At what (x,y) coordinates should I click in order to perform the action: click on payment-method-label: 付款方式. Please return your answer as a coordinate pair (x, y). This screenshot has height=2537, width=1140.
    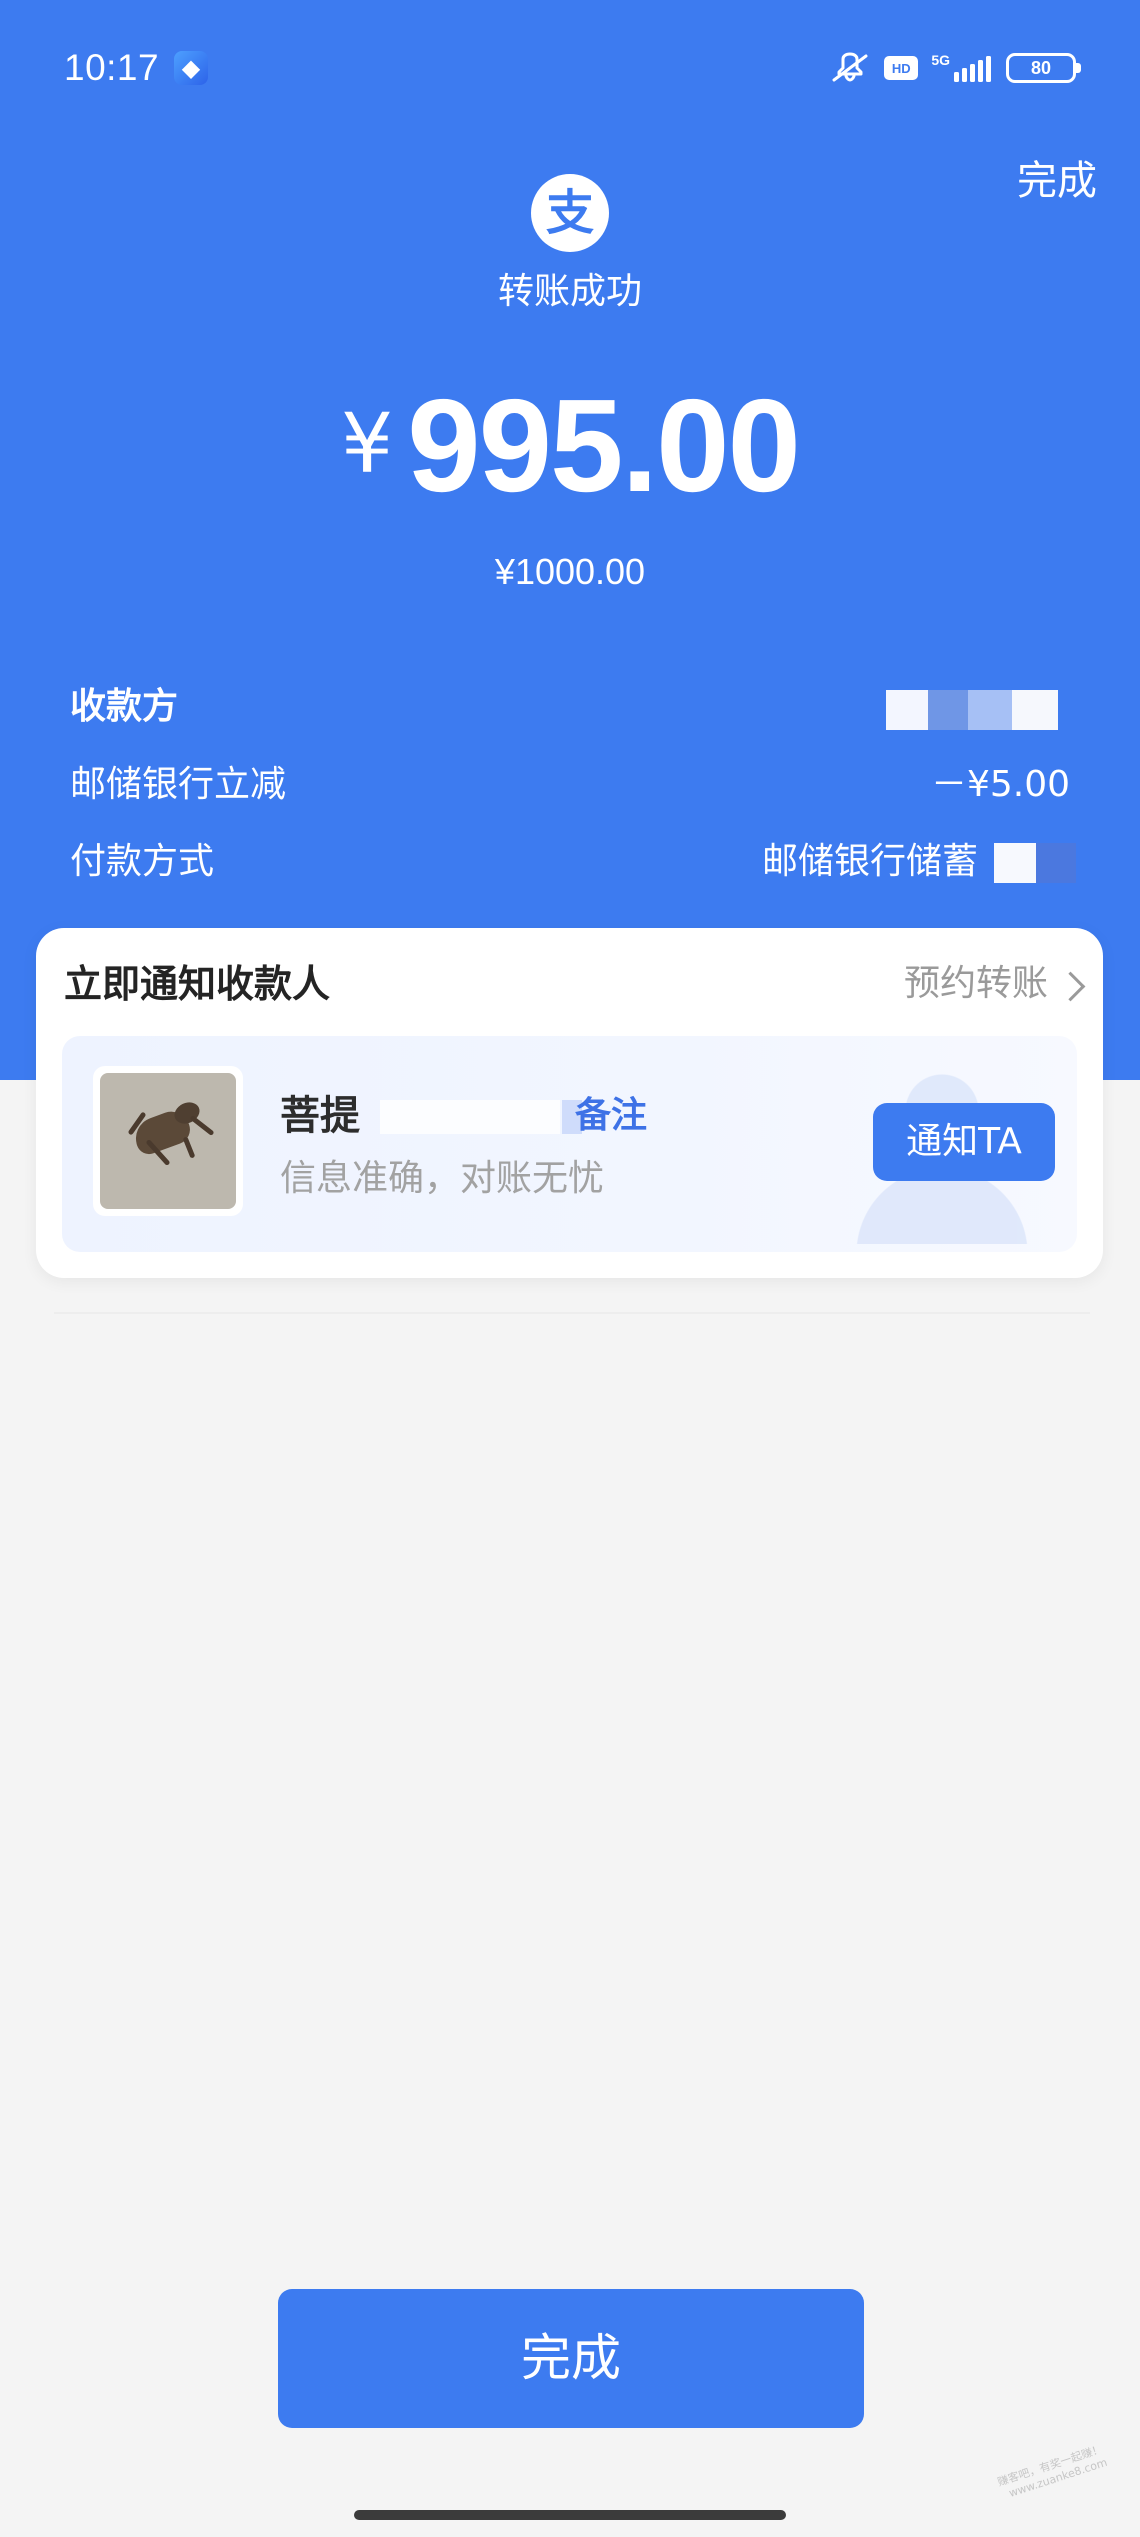
    Looking at the image, I should click on (142, 861).